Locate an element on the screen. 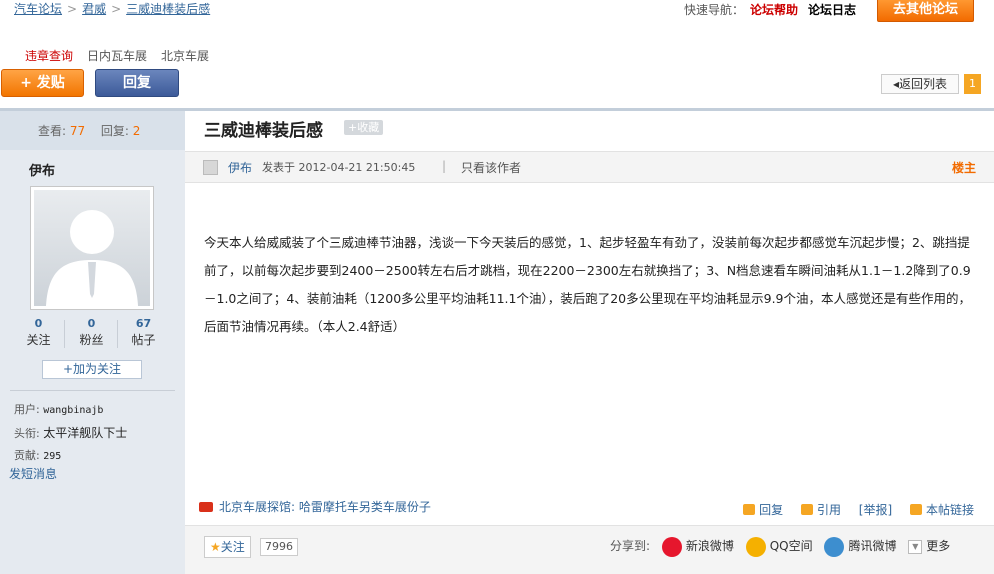 The width and height of the screenshot is (994, 574). views-count: 77 is located at coordinates (77, 131).